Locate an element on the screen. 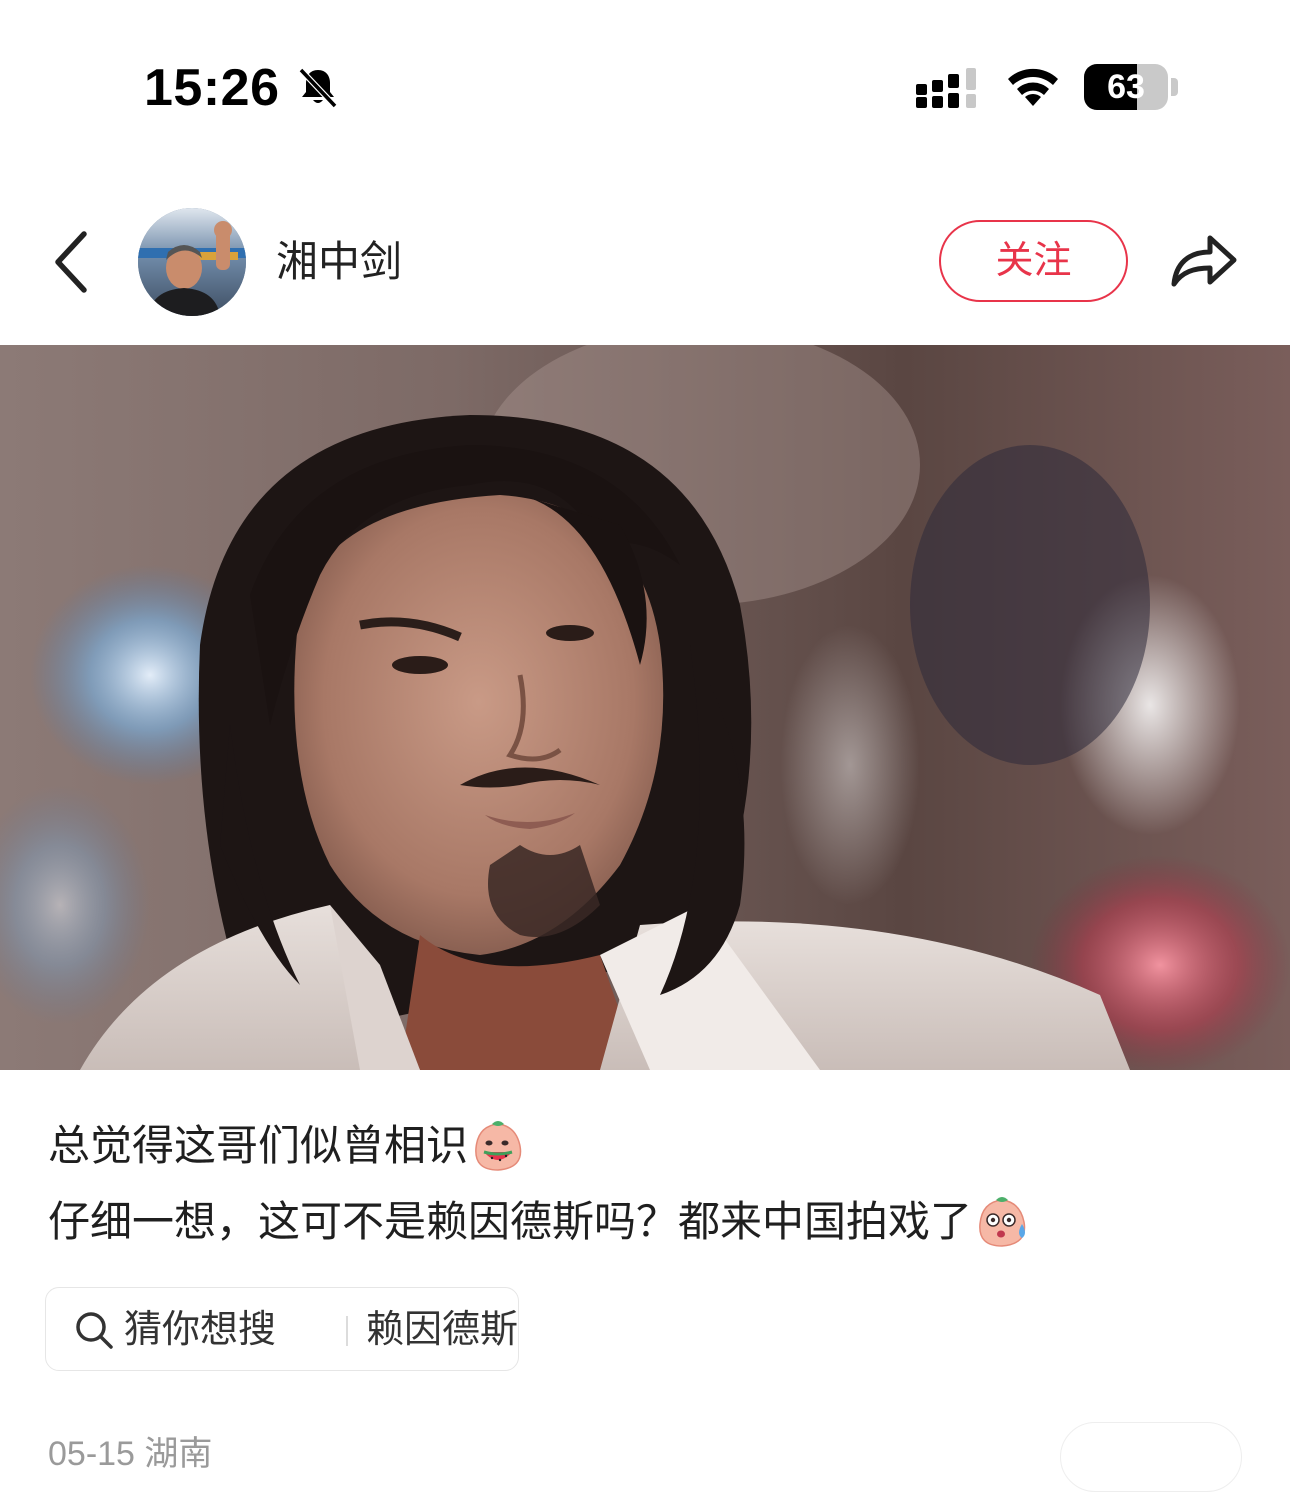 The width and height of the screenshot is (1290, 1493). back-chevron-icon is located at coordinates (74, 262).